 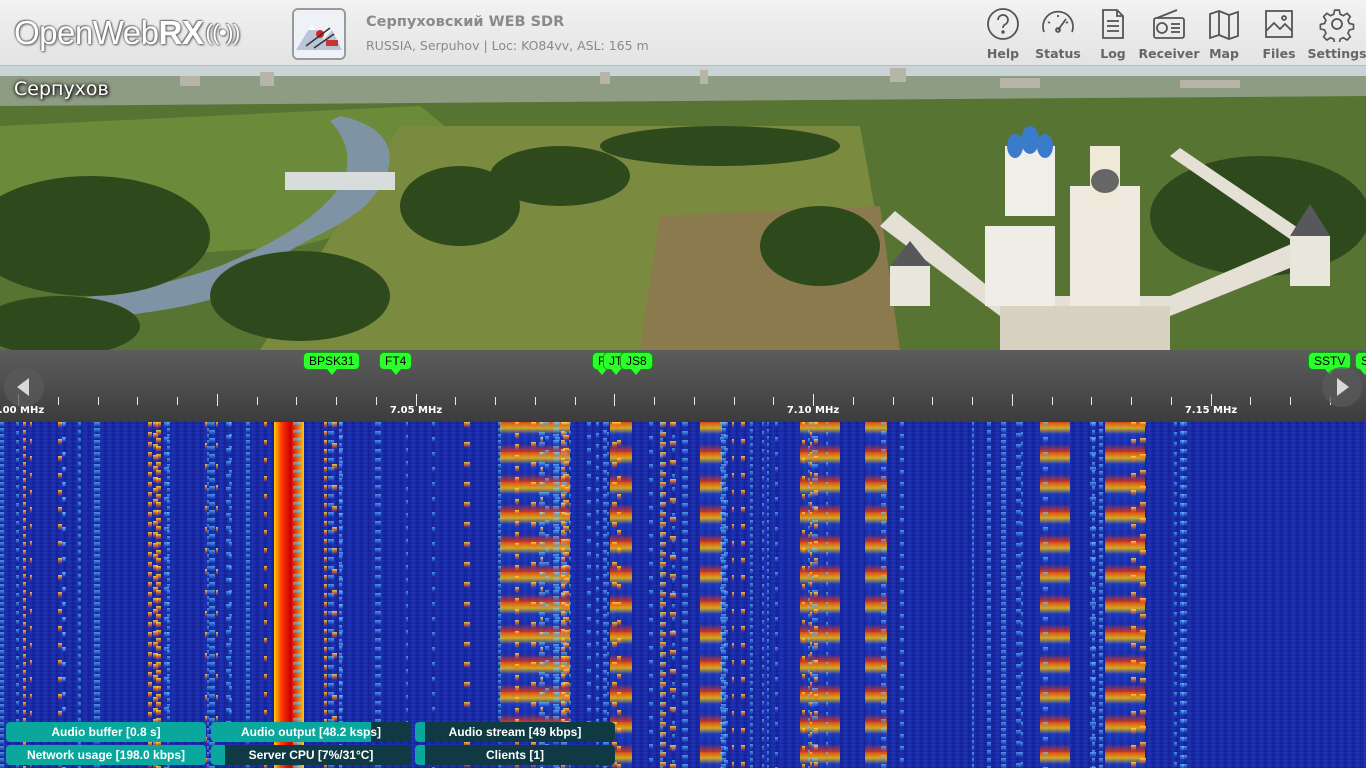 What do you see at coordinates (1003, 24) in the screenshot?
I see `help-icon` at bounding box center [1003, 24].